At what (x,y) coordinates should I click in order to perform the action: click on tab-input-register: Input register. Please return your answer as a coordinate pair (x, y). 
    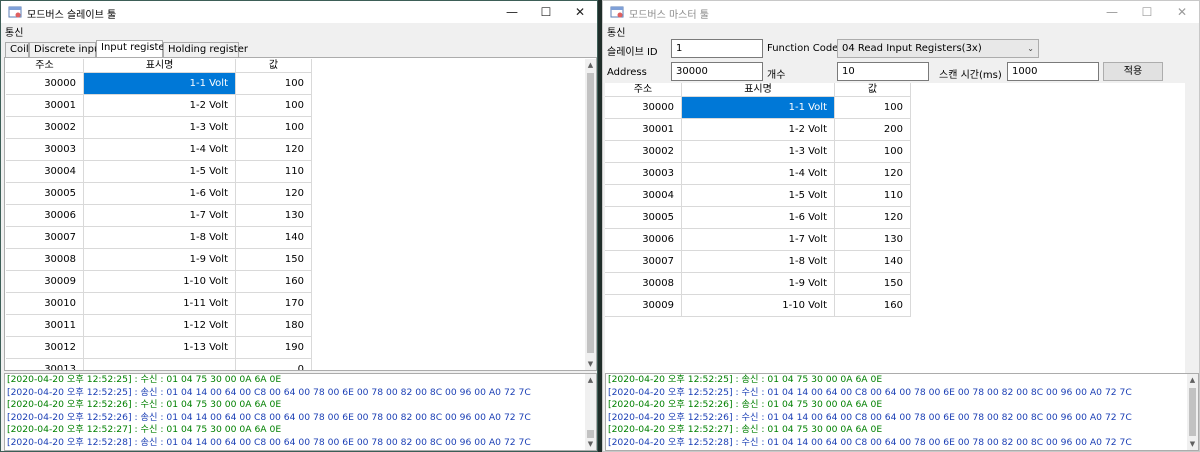
    Looking at the image, I should click on (132, 48).